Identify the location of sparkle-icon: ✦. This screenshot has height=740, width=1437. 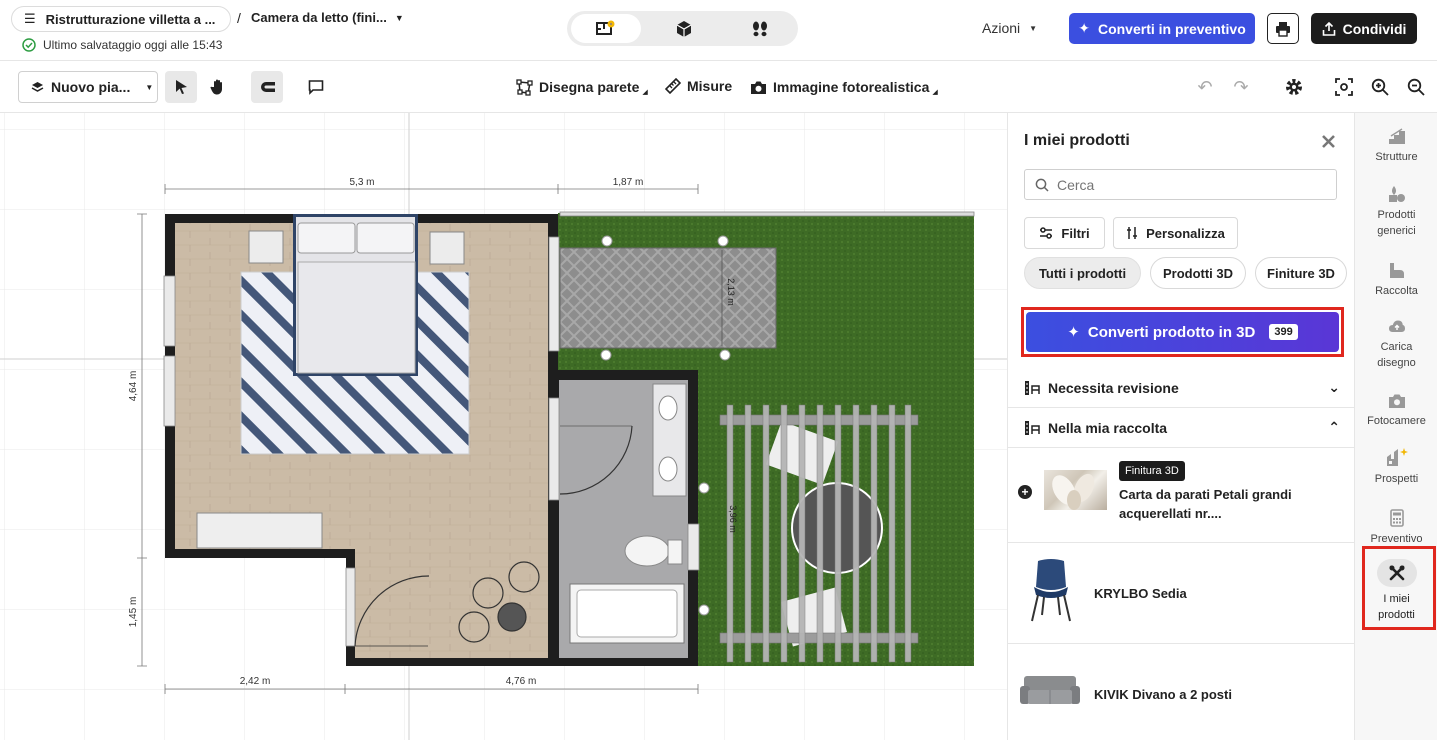
(1073, 332).